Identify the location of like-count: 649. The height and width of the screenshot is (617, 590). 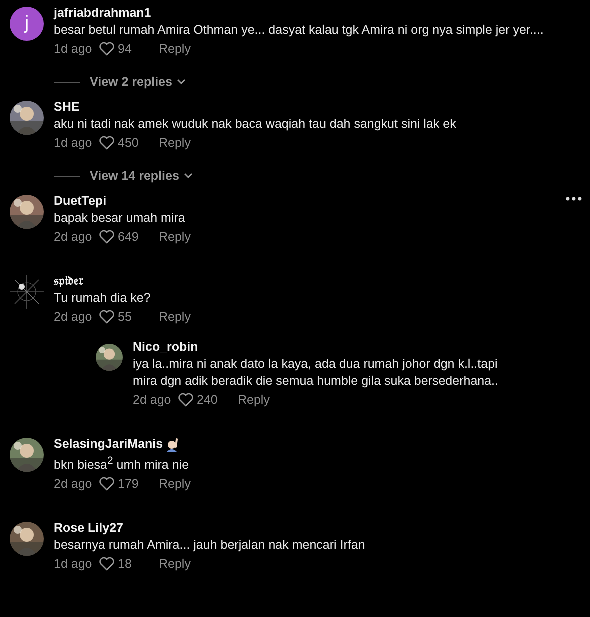
(128, 237).